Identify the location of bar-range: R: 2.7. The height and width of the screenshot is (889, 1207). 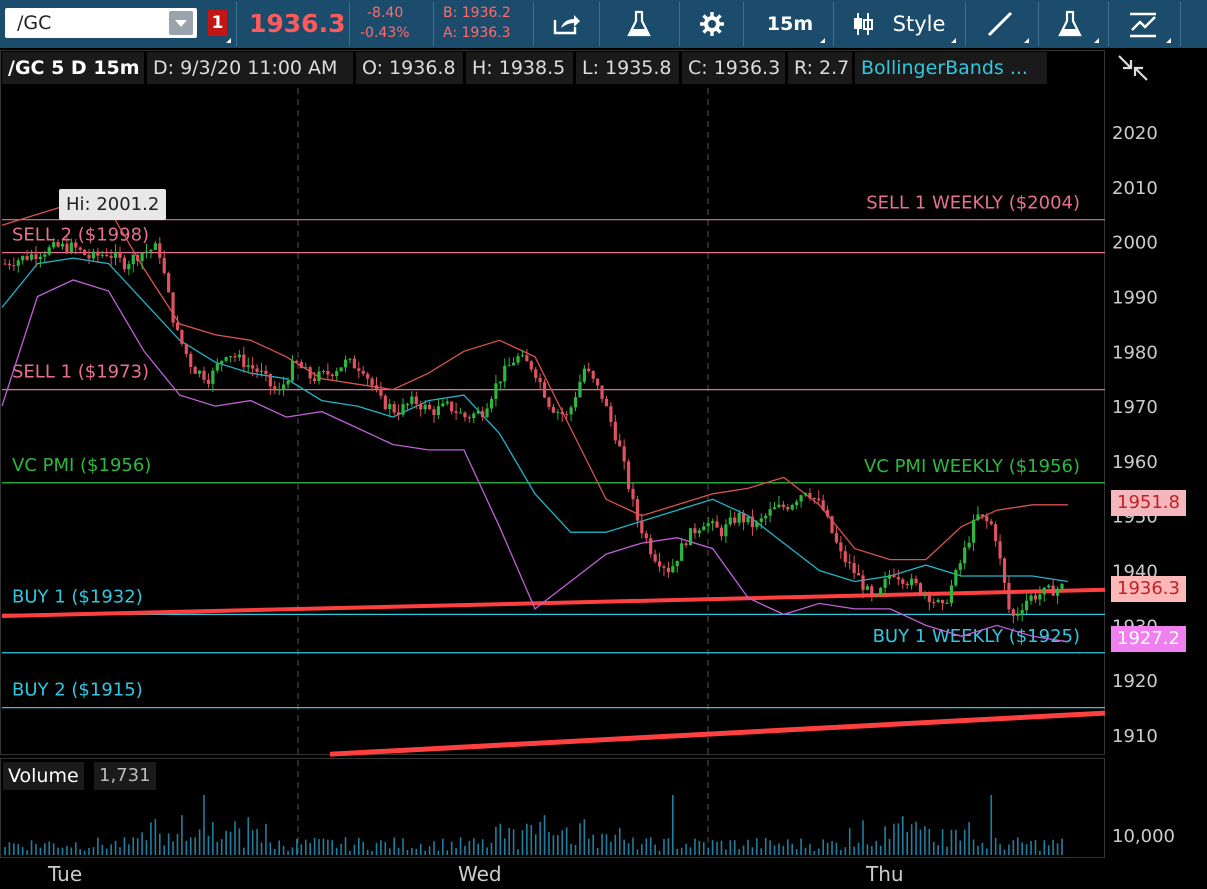
(820, 68).